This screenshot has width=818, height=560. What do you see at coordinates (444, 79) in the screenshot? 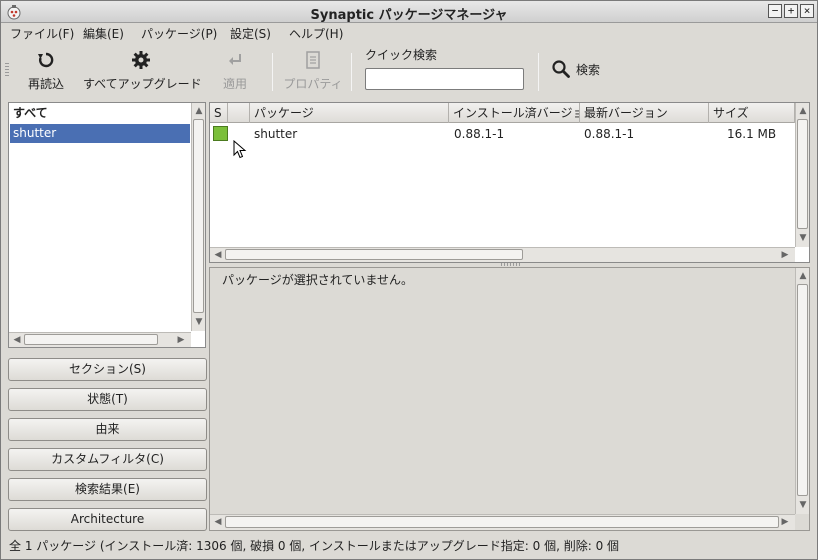
I see `quick-search-input` at bounding box center [444, 79].